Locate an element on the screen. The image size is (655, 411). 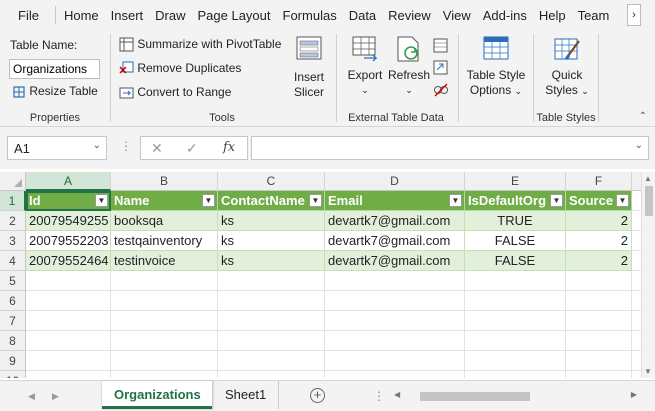
refresh-button: Refresh ⌄ is located at coordinates (409, 66).